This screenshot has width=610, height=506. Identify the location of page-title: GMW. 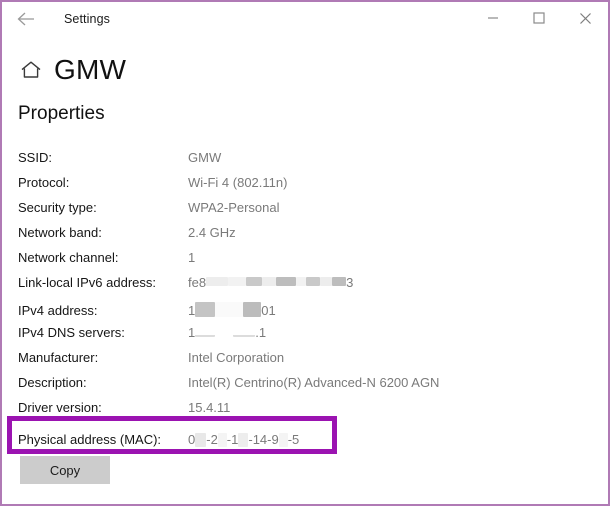
(90, 69).